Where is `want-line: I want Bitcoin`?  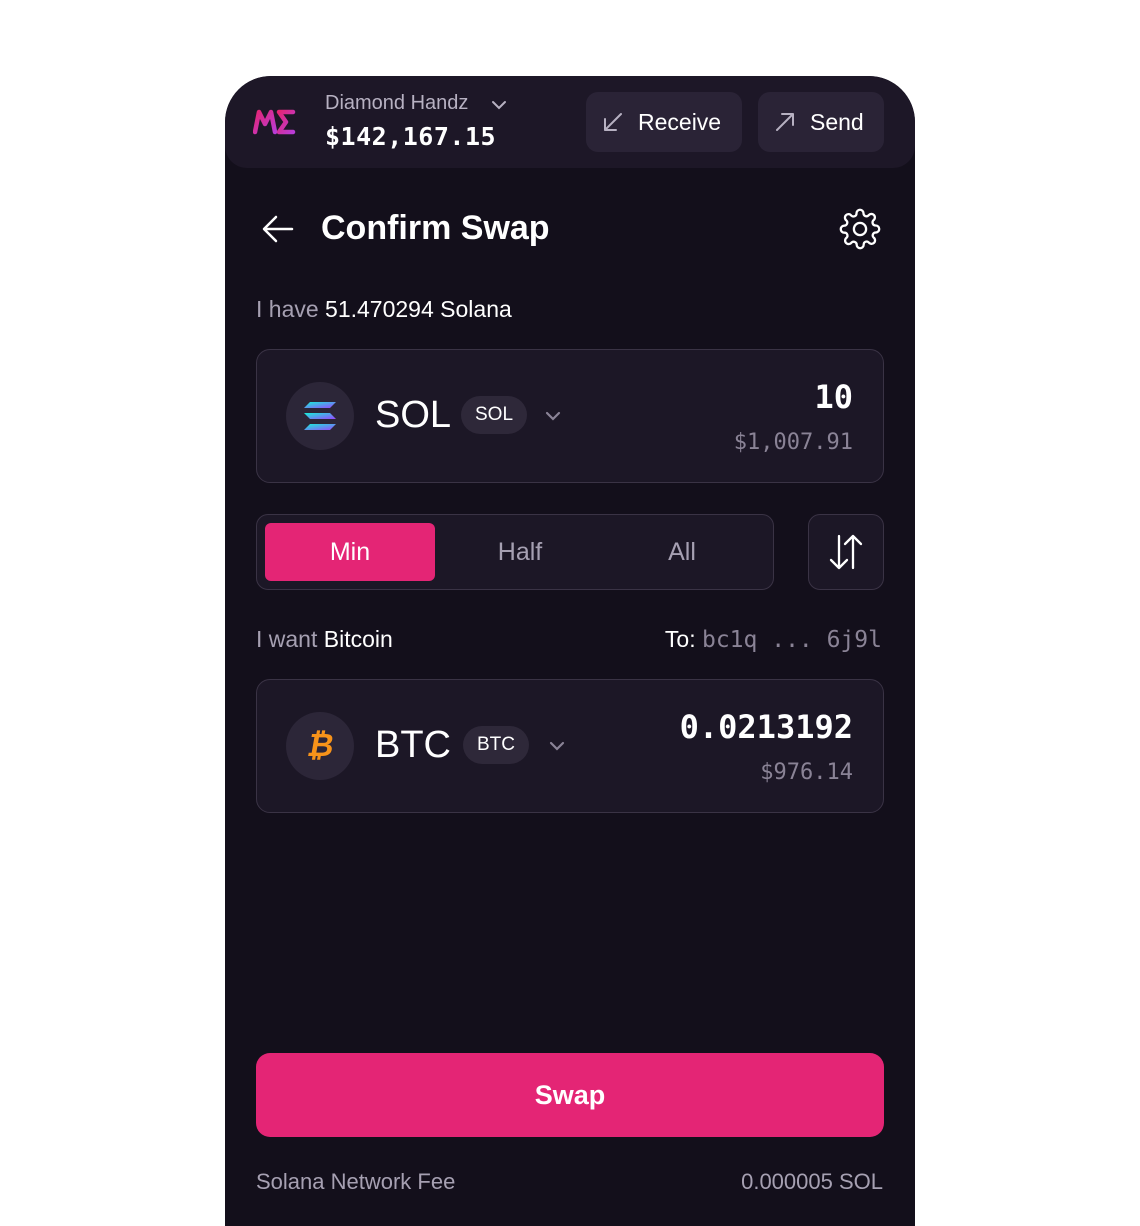
want-line: I want Bitcoin is located at coordinates (324, 639).